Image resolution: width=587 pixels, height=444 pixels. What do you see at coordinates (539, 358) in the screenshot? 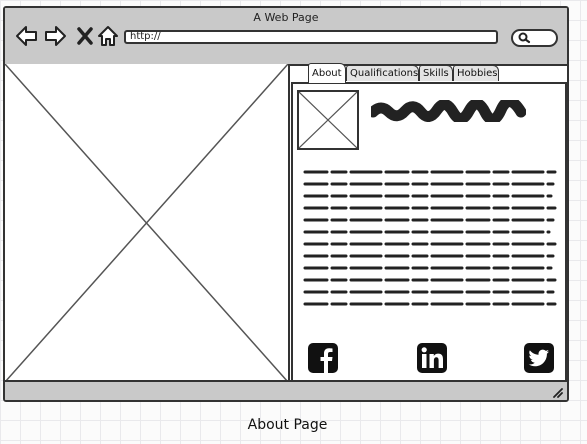
I see `twitter-icon` at bounding box center [539, 358].